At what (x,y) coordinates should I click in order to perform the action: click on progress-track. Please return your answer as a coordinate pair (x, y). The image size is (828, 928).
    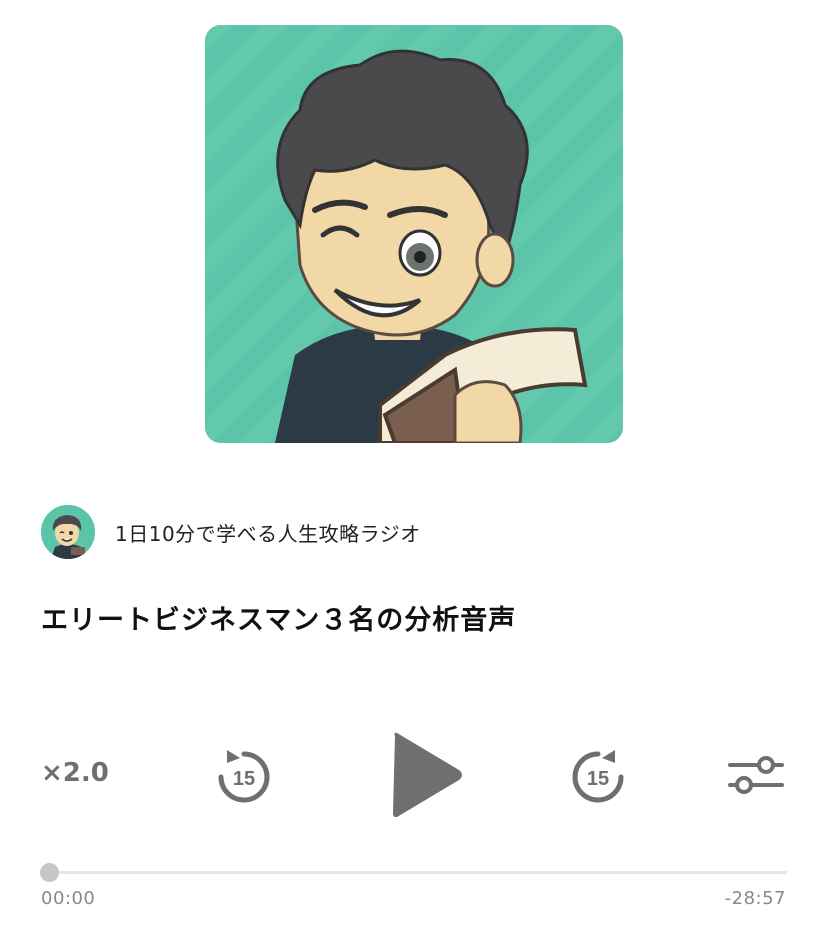
    Looking at the image, I should click on (414, 872).